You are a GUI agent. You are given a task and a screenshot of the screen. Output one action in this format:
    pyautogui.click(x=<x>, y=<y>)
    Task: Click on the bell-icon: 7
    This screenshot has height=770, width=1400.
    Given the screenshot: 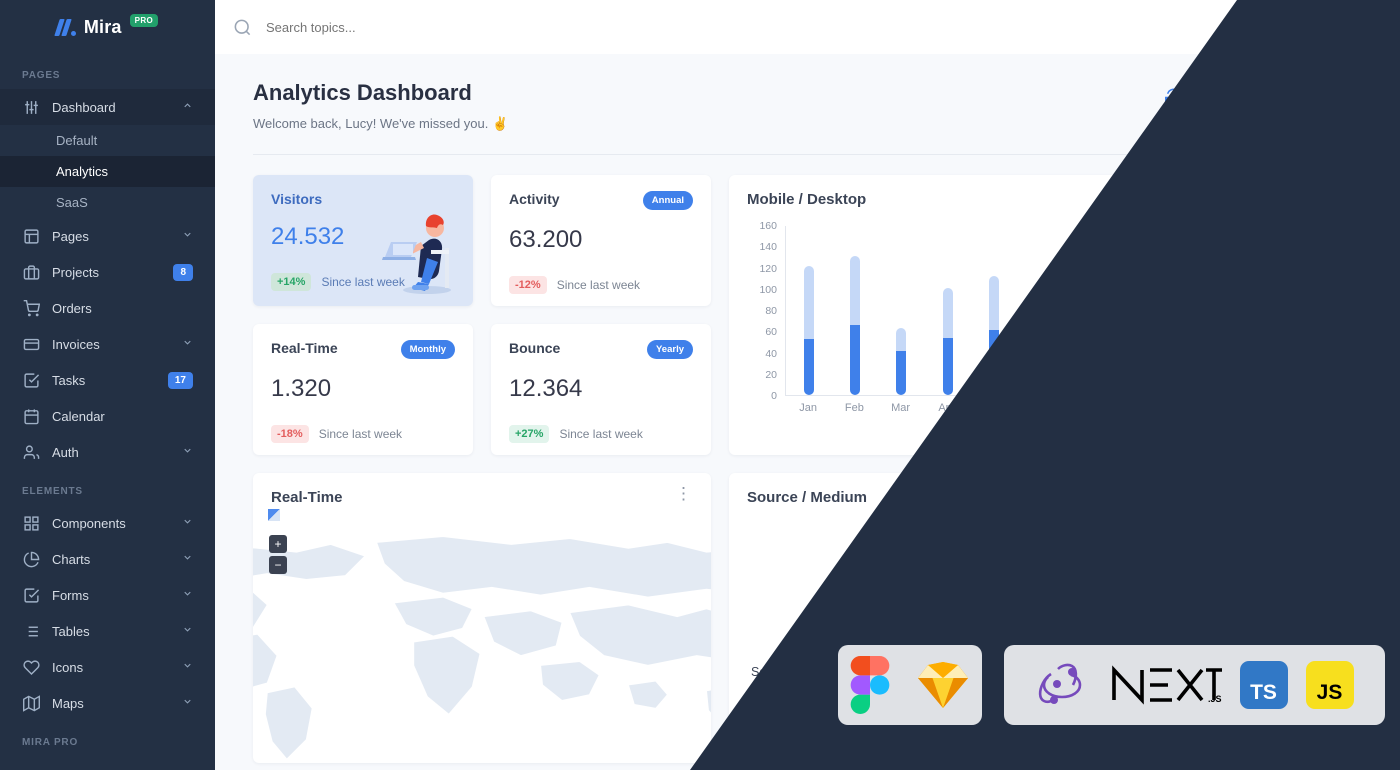 What is the action you would take?
    pyautogui.click(x=1291, y=23)
    